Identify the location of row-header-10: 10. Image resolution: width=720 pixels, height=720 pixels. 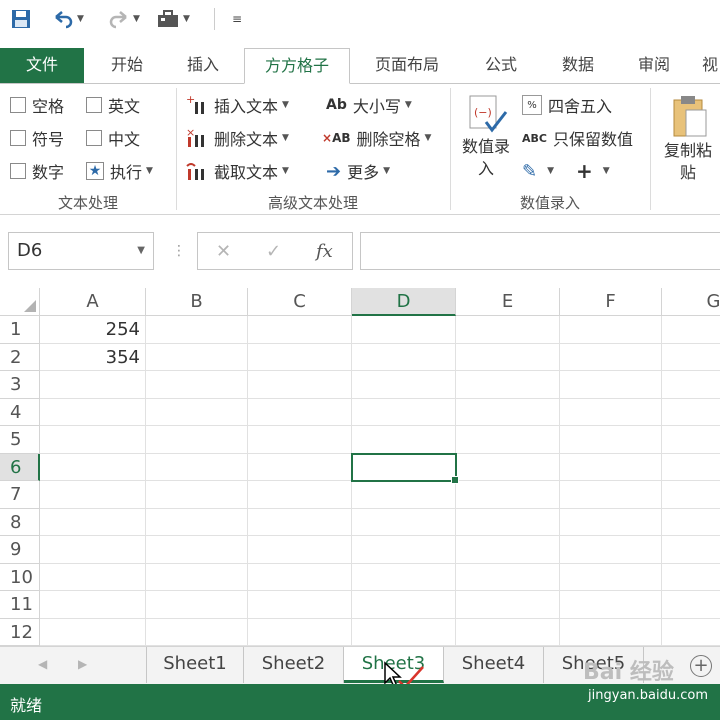
(20, 577).